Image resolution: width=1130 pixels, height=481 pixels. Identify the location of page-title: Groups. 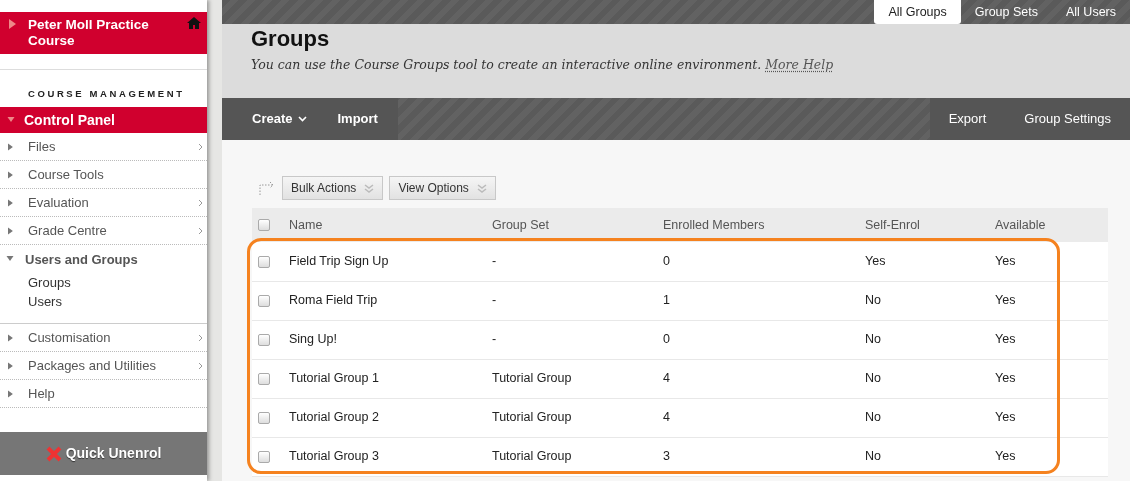
(291, 39).